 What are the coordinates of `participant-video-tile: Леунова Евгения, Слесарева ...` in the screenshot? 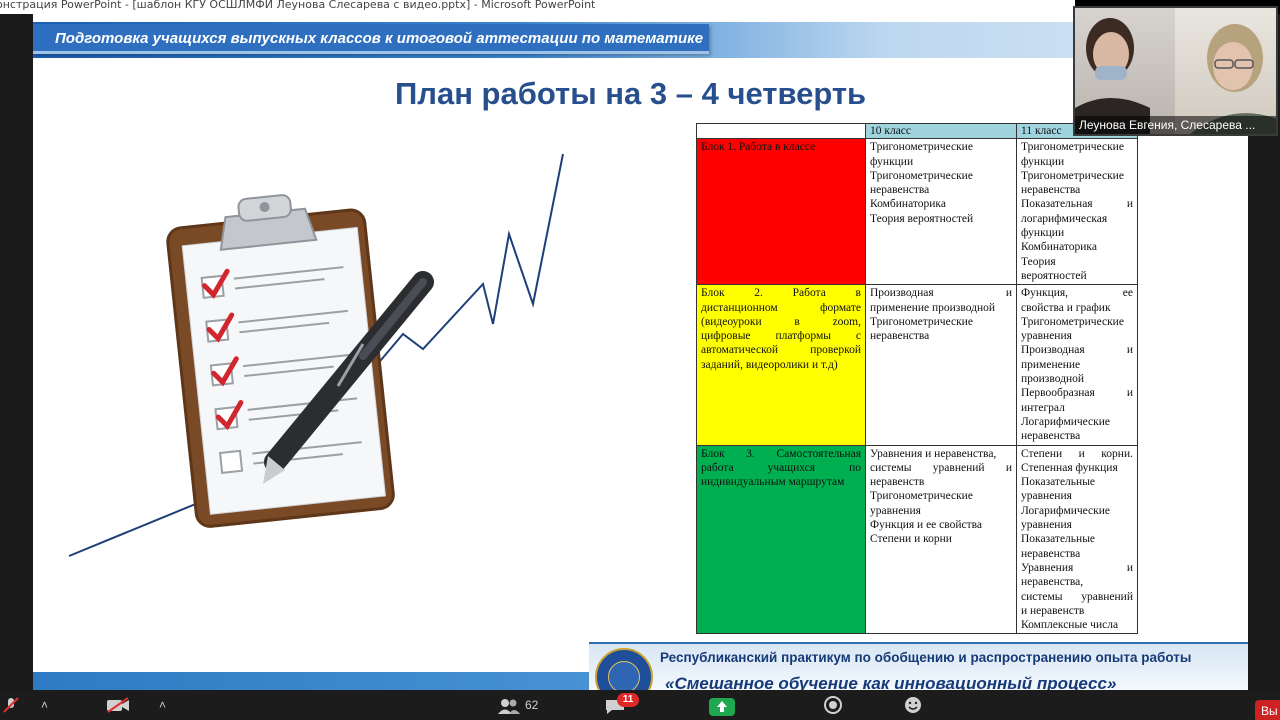 It's located at (1175, 71).